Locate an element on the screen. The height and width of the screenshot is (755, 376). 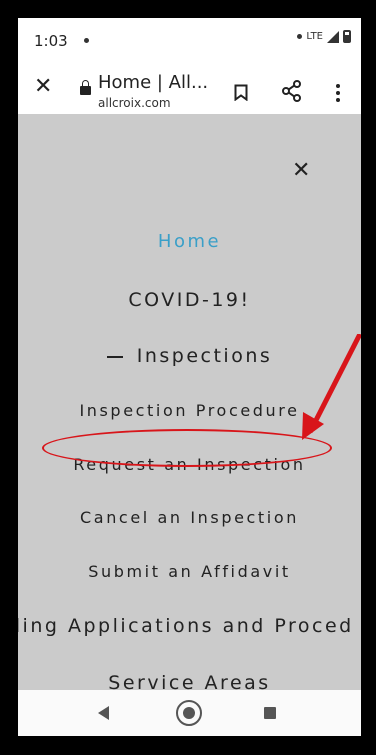
browser-toolbar: ✕ Home | All... allcroix.com is located at coordinates (189, 88).